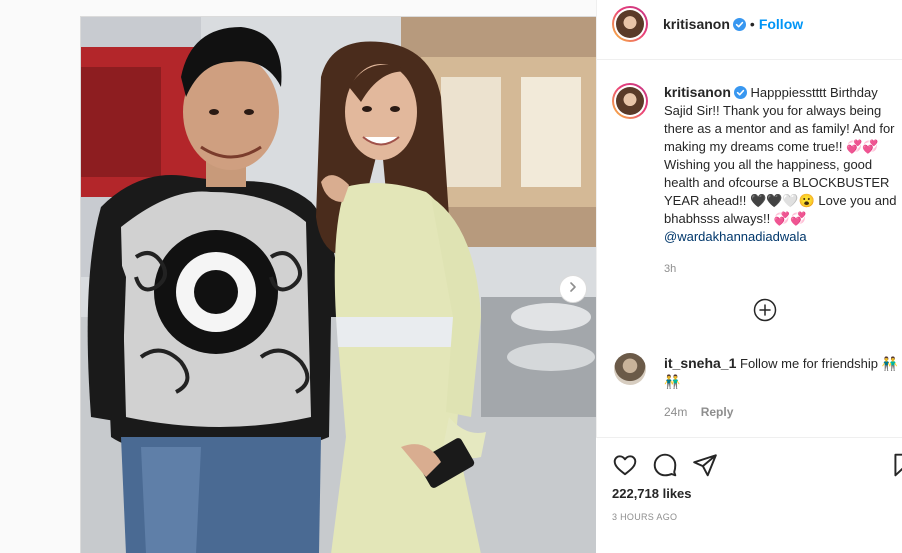 The image size is (902, 553). I want to click on share-button, so click(705, 465).